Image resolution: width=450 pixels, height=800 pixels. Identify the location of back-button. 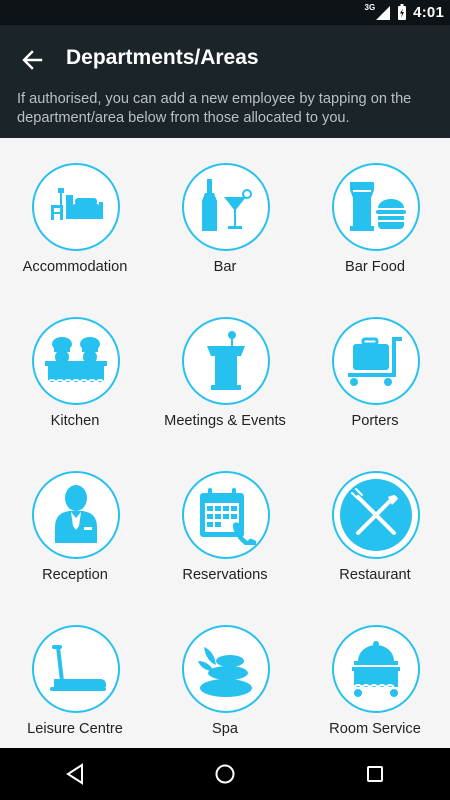
(32, 60).